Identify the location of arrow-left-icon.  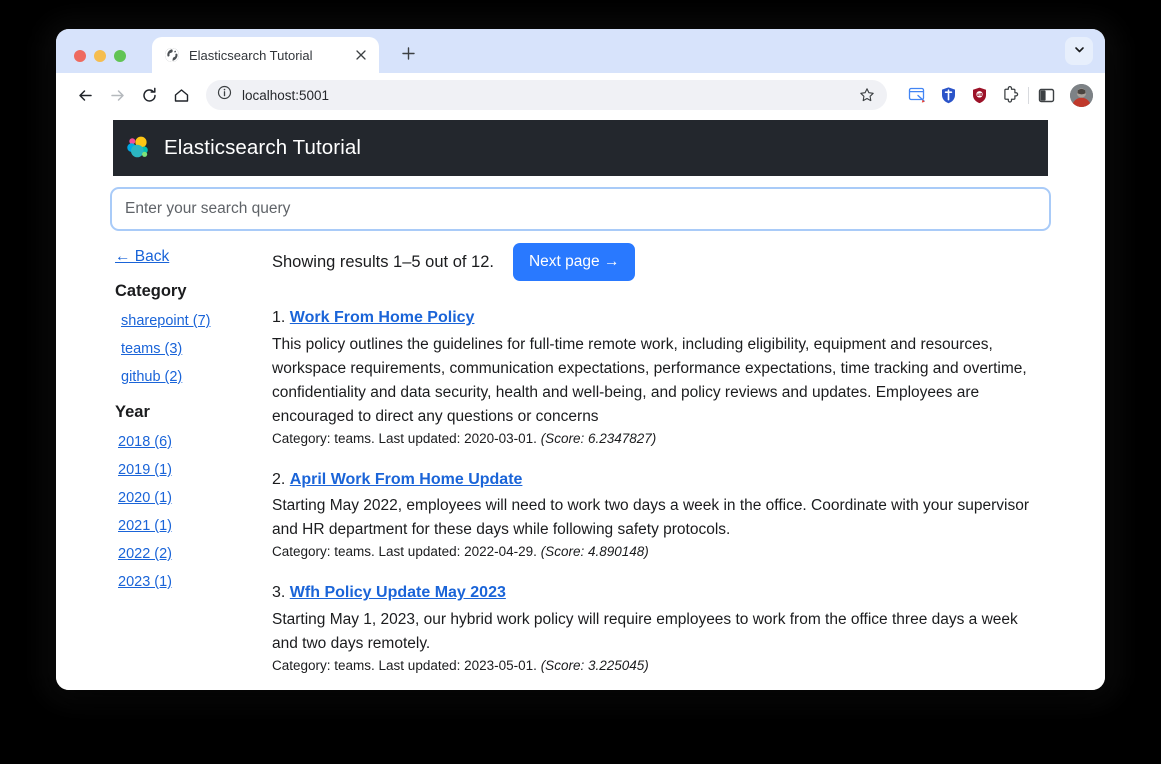
(85, 95).